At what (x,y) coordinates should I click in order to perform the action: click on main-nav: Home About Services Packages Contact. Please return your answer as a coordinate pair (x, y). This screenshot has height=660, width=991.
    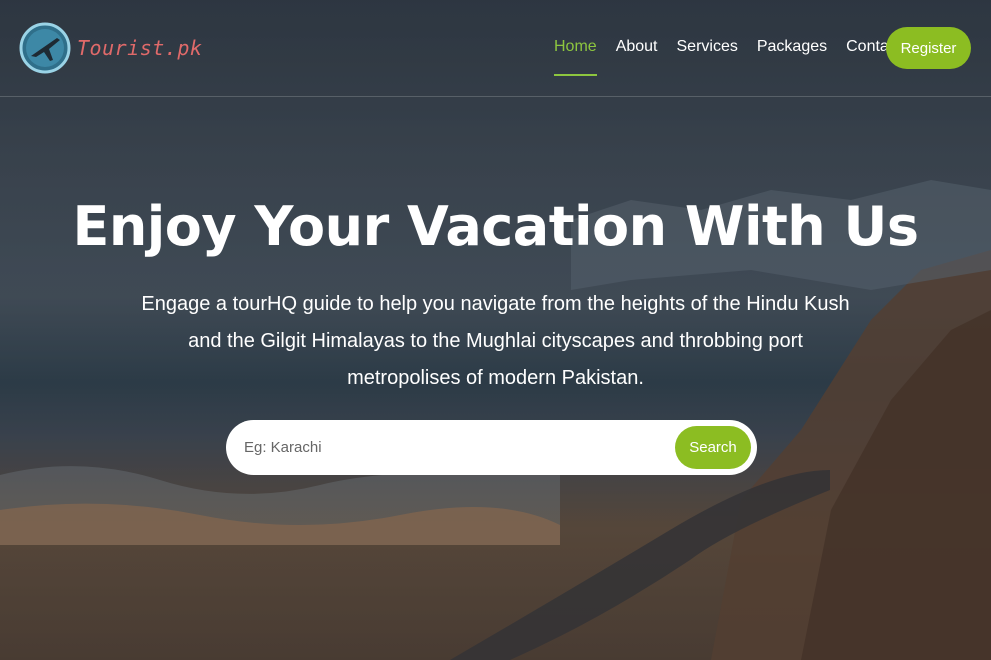
    Looking at the image, I should click on (737, 57).